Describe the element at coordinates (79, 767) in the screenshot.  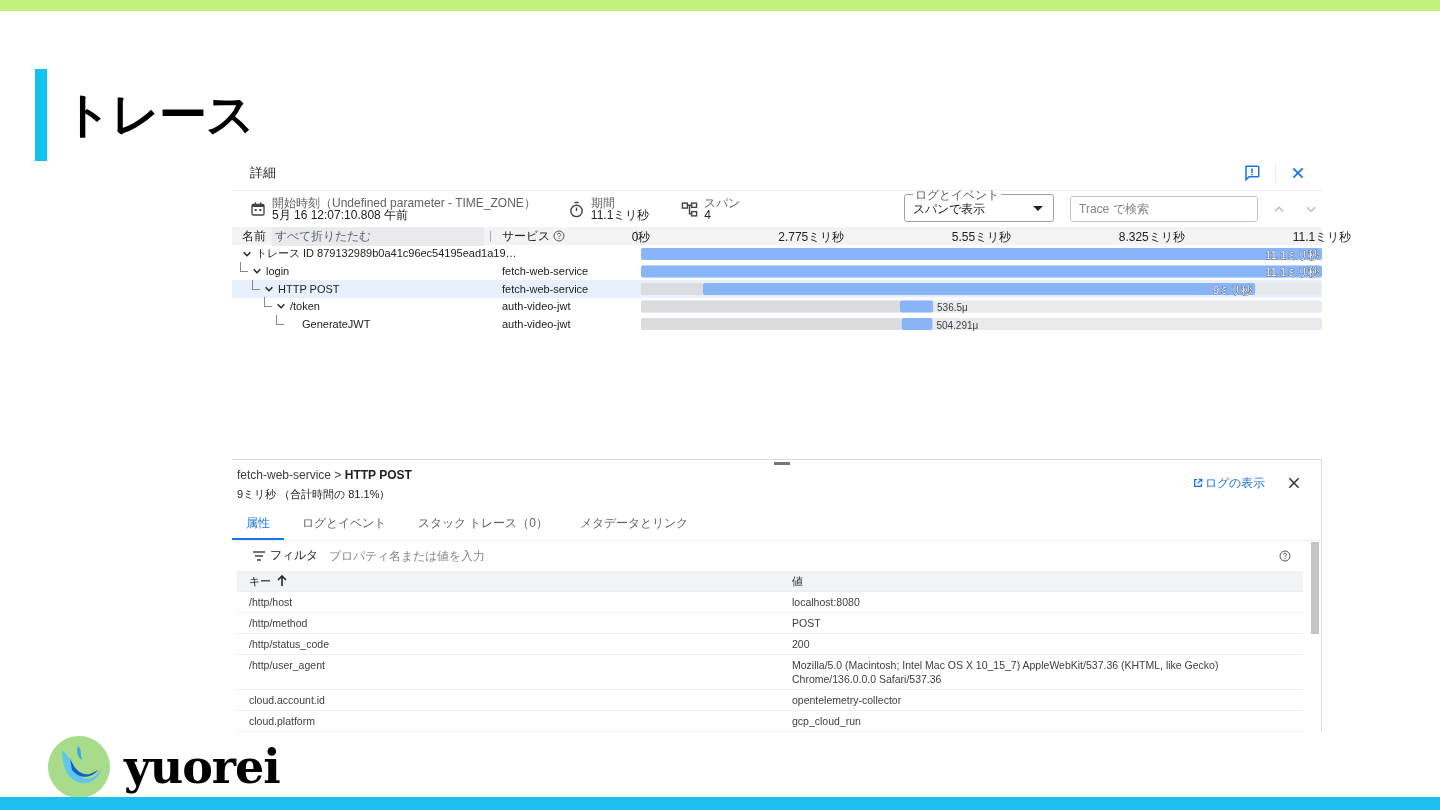
I see `bird-logo-icon` at that location.